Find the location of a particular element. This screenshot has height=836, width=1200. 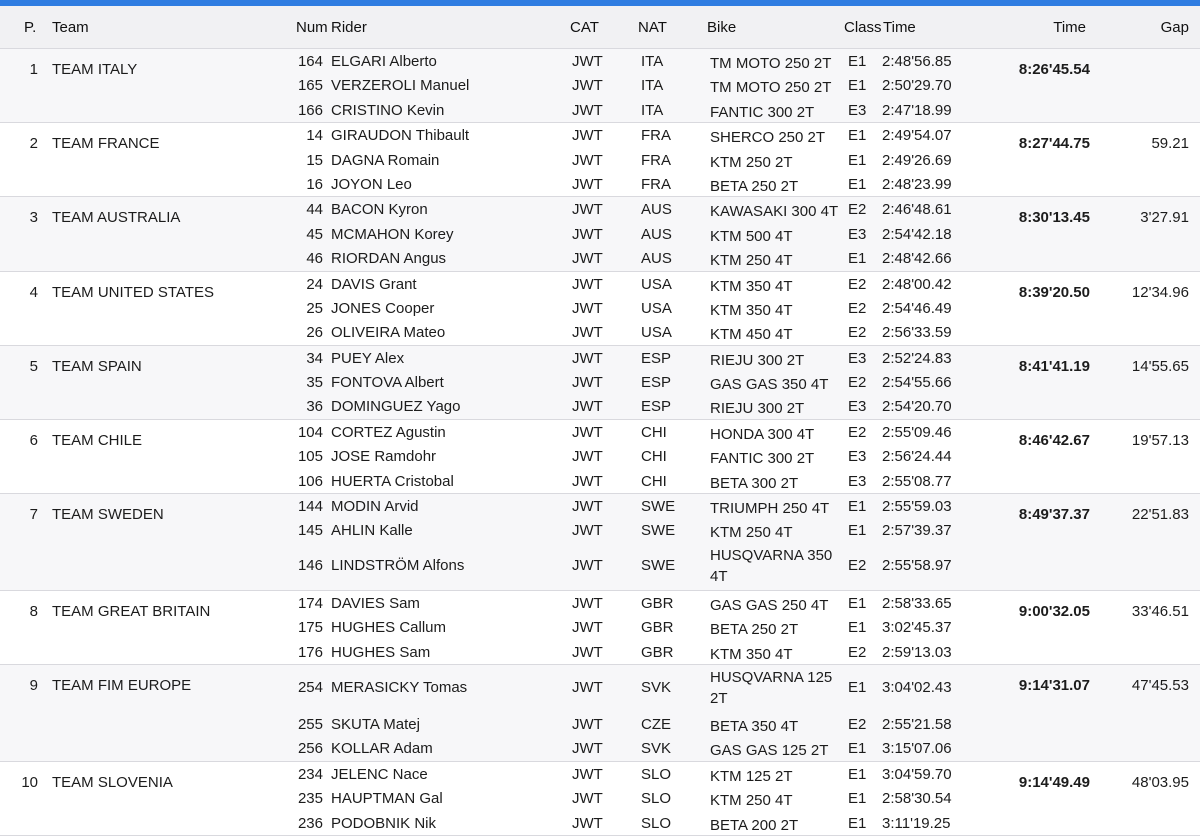

rider-name: ELGARI Alberto is located at coordinates (384, 61).